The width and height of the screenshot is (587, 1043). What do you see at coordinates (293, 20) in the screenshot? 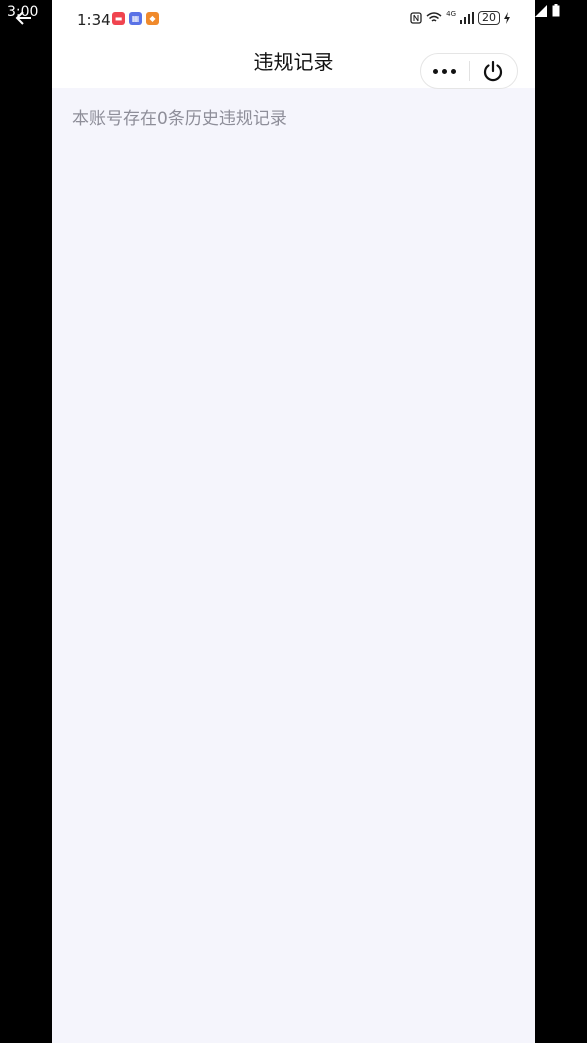
I see `status-bar: 1:34 ▬ ▦ ◆ 4G 20` at bounding box center [293, 20].